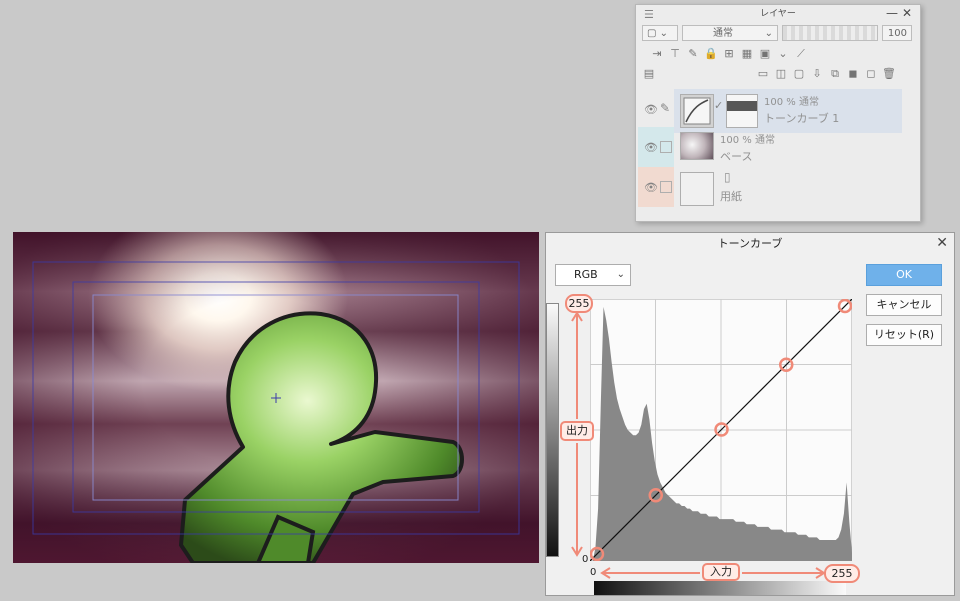 The image size is (960, 601). I want to click on layer-row-paper: 👁 ▯ 用紙, so click(771, 189).